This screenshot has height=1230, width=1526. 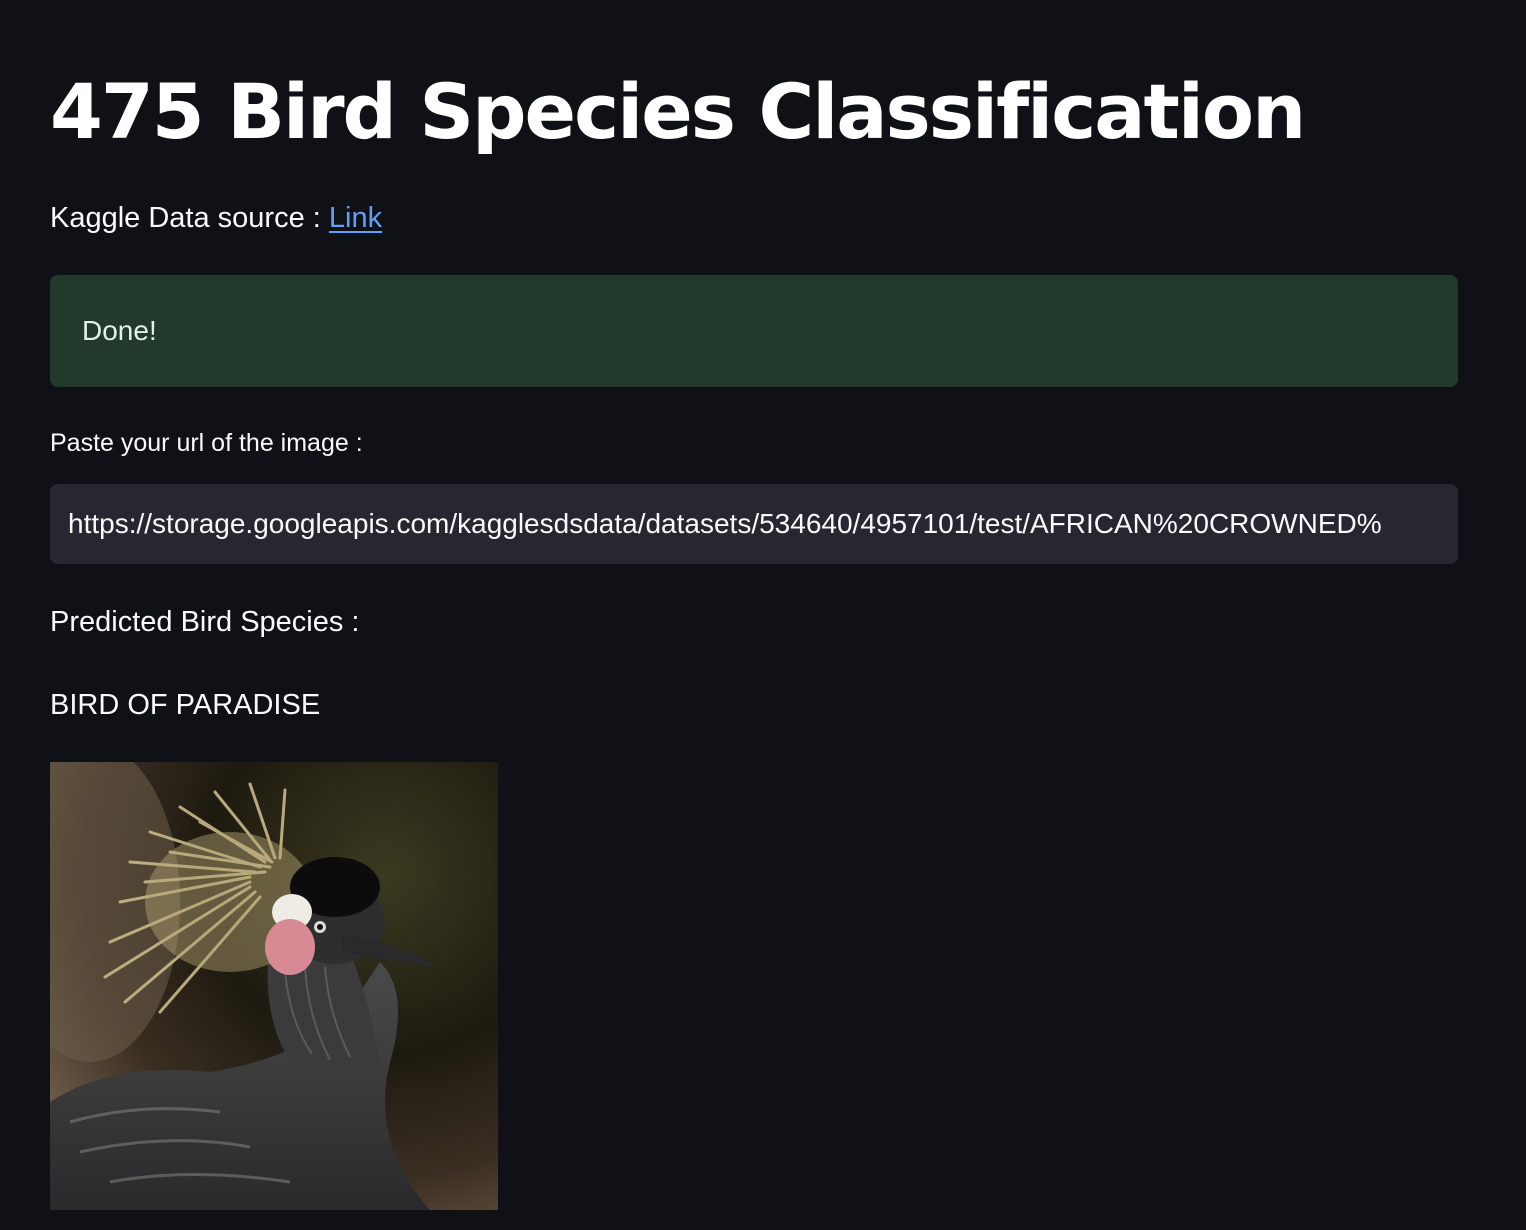 I want to click on data-source-line: Kaggle Data source : Link, so click(x=216, y=218).